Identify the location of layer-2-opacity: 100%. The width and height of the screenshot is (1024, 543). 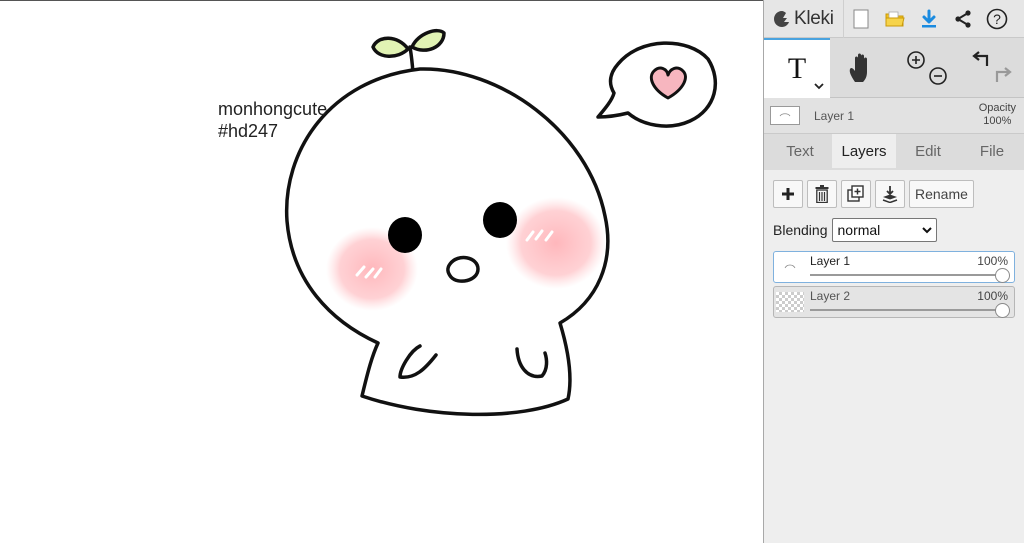
(992, 296).